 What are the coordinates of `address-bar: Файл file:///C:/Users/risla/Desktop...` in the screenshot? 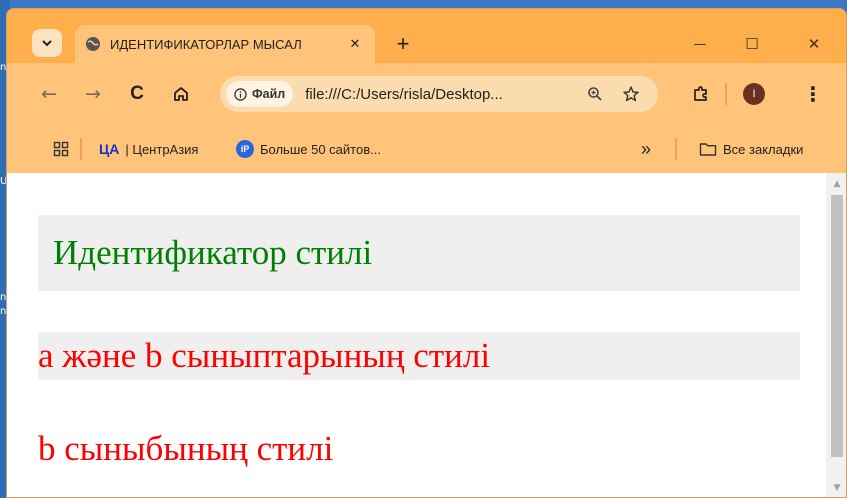 It's located at (439, 94).